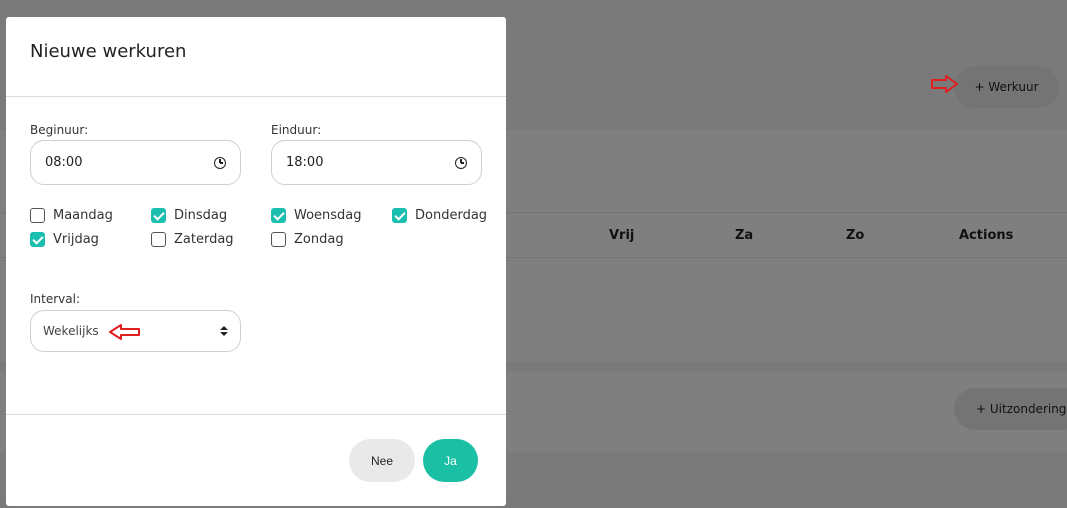 This screenshot has height=508, width=1067. I want to click on day-checkbox-maandag: Maandag, so click(71, 215).